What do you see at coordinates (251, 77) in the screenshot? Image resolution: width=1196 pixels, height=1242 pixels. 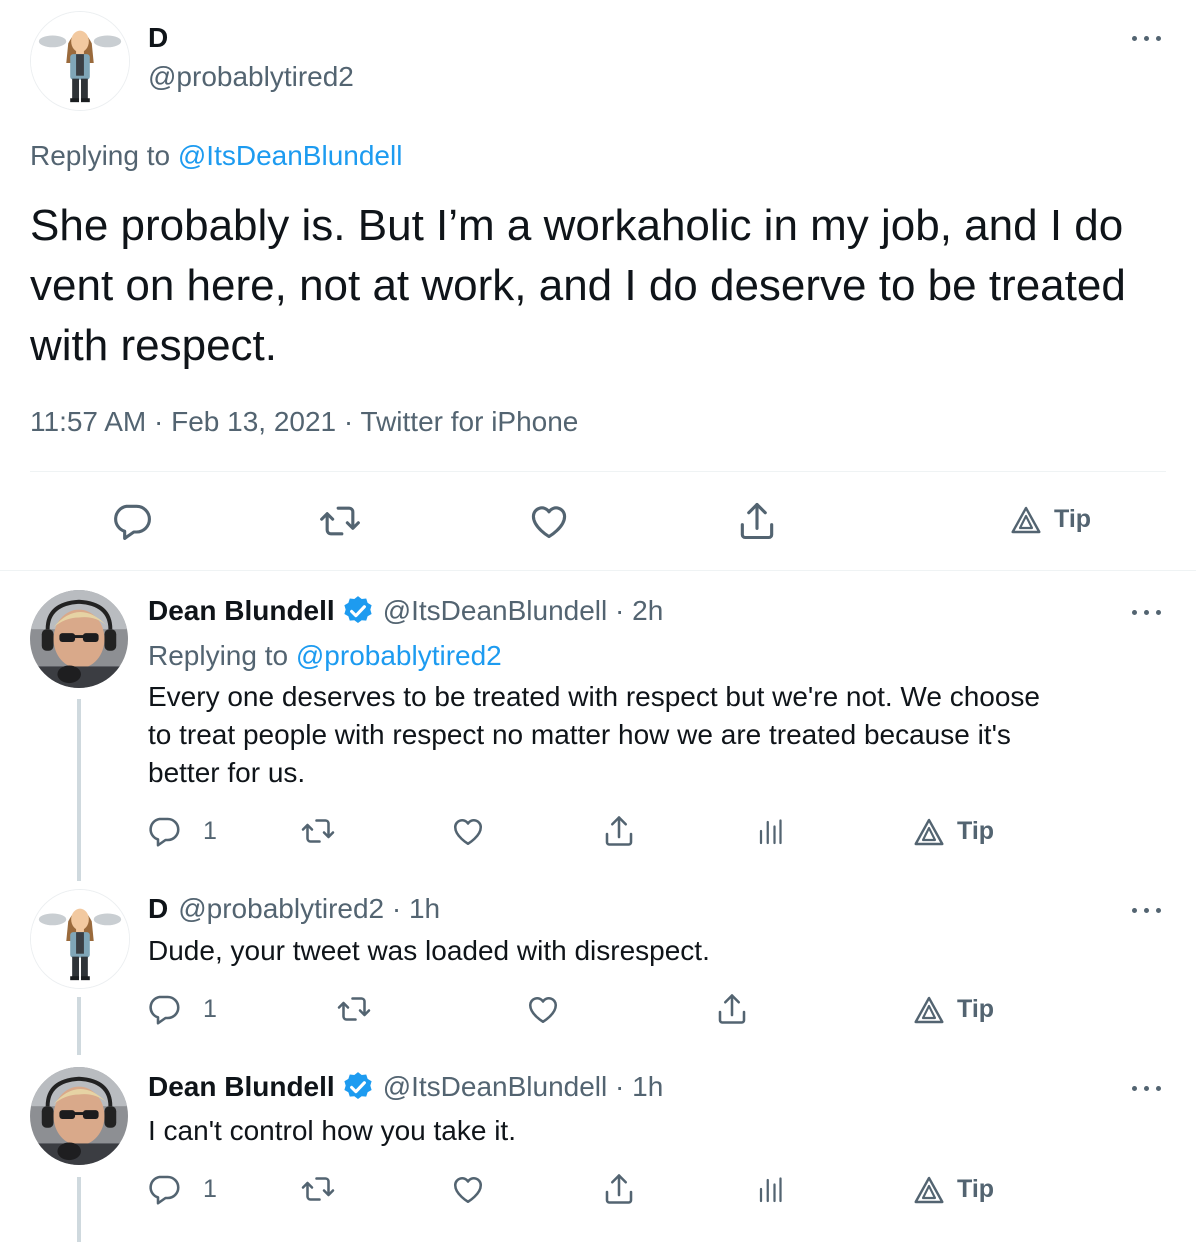 I see `user-handle: @probablytired2` at bounding box center [251, 77].